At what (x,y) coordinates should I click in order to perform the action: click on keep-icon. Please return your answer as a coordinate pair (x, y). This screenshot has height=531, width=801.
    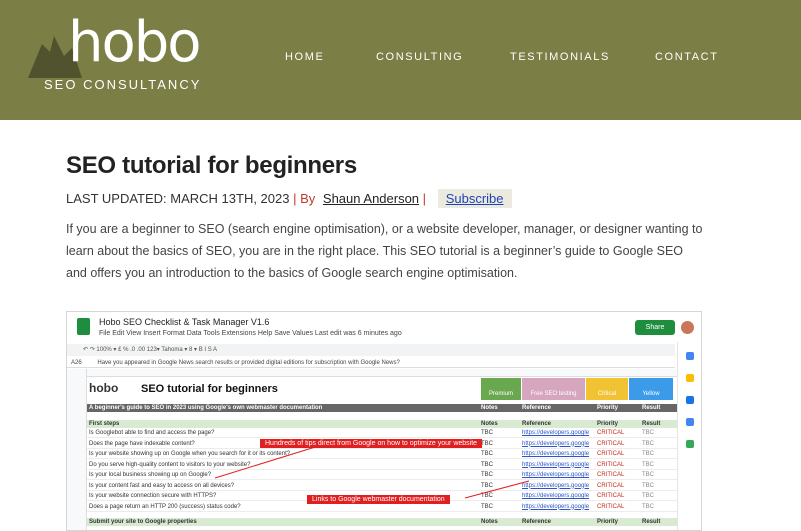
    Looking at the image, I should click on (690, 378).